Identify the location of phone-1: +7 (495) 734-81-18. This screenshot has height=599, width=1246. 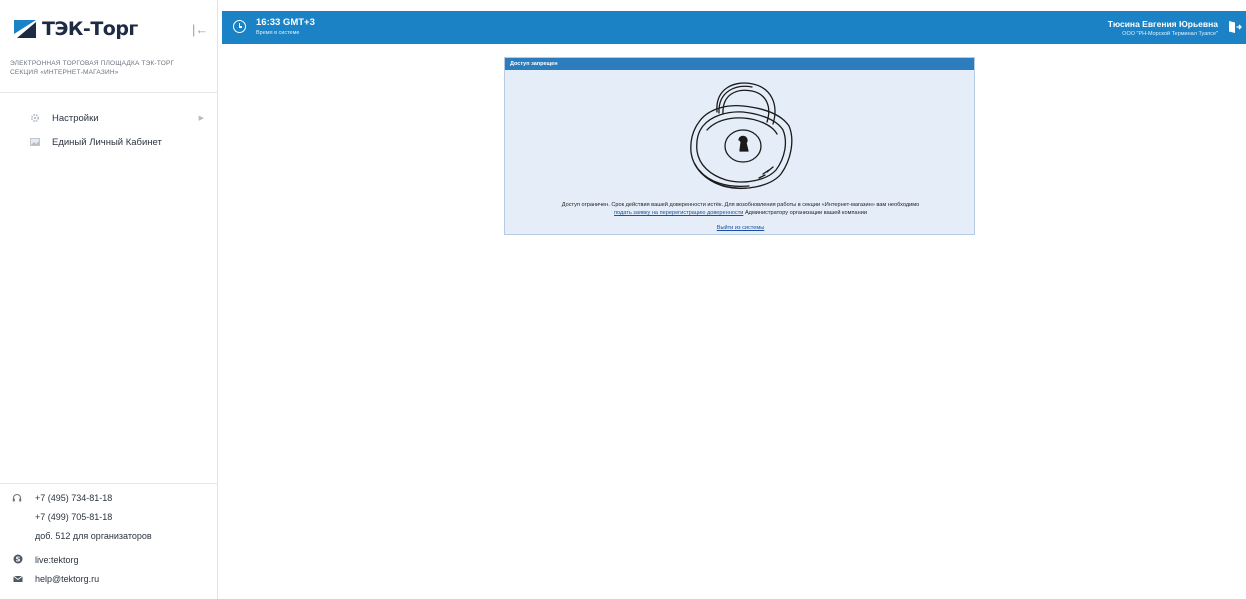
(73, 498).